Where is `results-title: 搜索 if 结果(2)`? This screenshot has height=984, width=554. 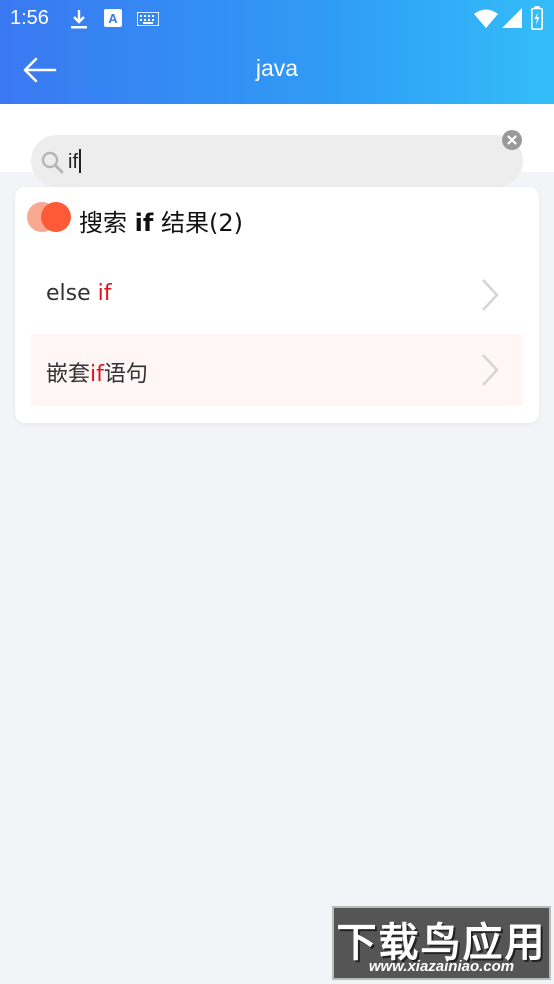
results-title: 搜索 if 结果(2) is located at coordinates (161, 223).